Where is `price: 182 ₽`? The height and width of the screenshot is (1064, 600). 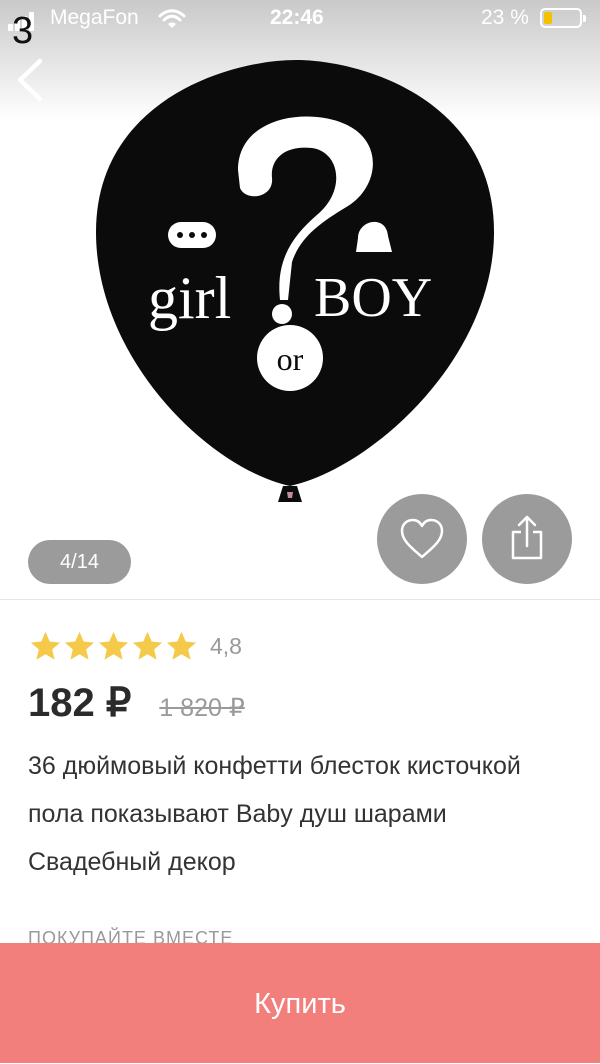 price: 182 ₽ is located at coordinates (80, 703).